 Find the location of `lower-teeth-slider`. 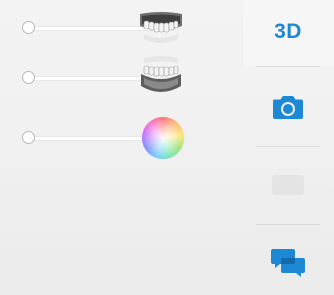

lower-teeth-slider is located at coordinates (103, 78).